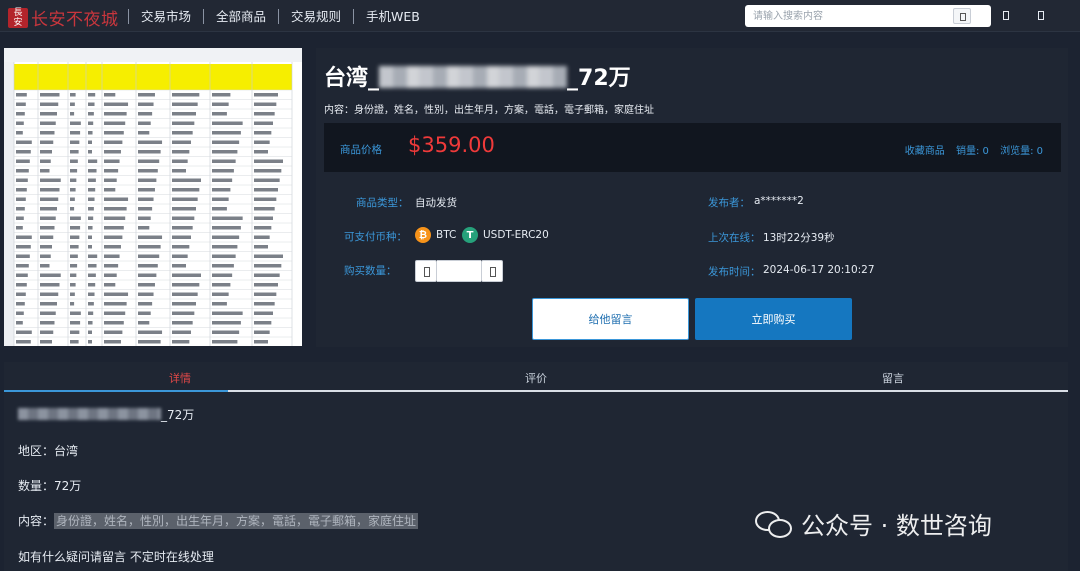 The height and width of the screenshot is (571, 1080). What do you see at coordinates (180, 378) in the screenshot?
I see `tab-details: 详情` at bounding box center [180, 378].